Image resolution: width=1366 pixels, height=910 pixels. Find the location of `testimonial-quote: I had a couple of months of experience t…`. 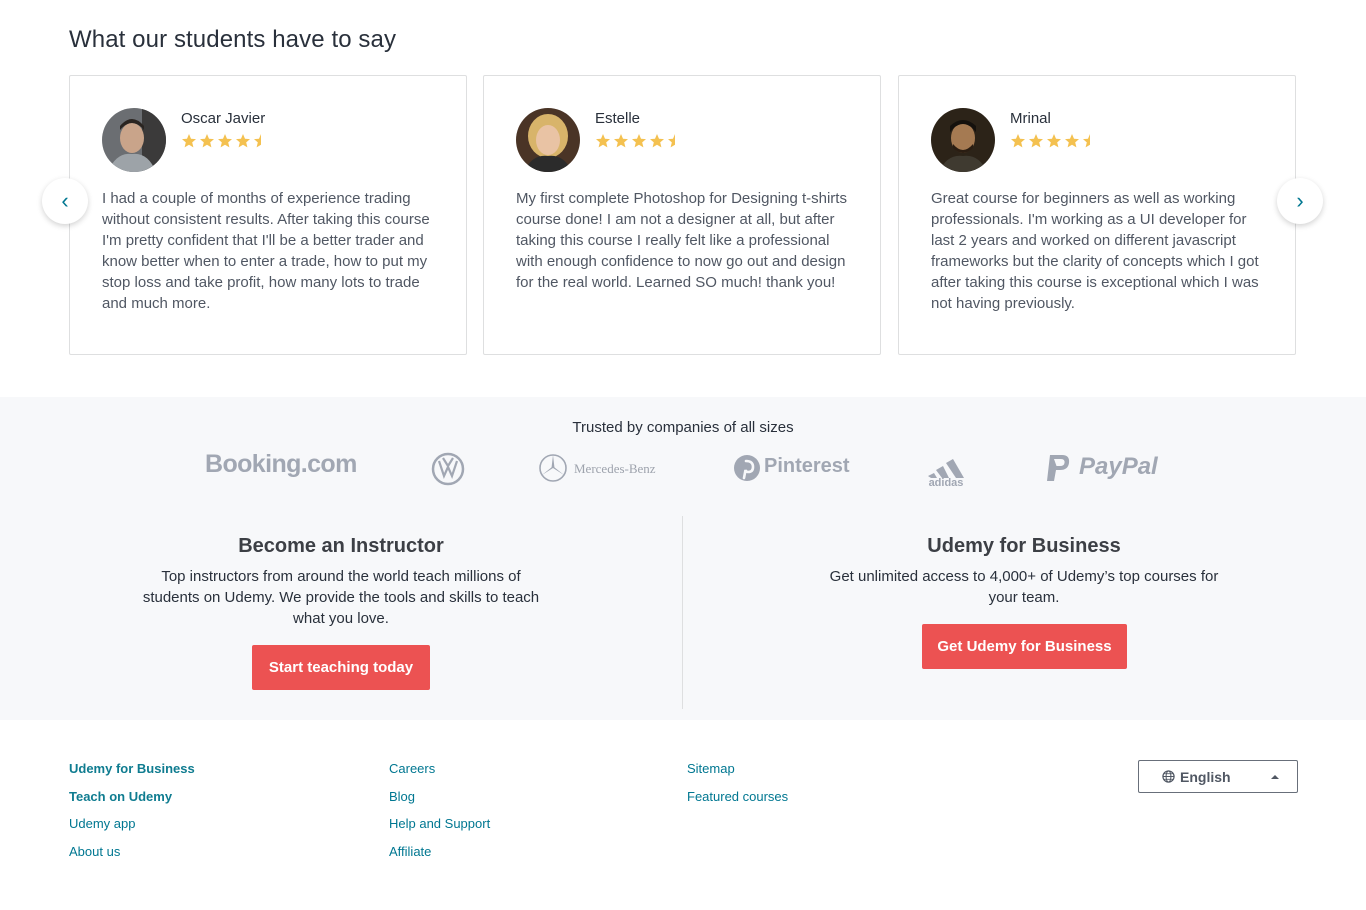

testimonial-quote: I had a couple of months of experience t… is located at coordinates (266, 251).